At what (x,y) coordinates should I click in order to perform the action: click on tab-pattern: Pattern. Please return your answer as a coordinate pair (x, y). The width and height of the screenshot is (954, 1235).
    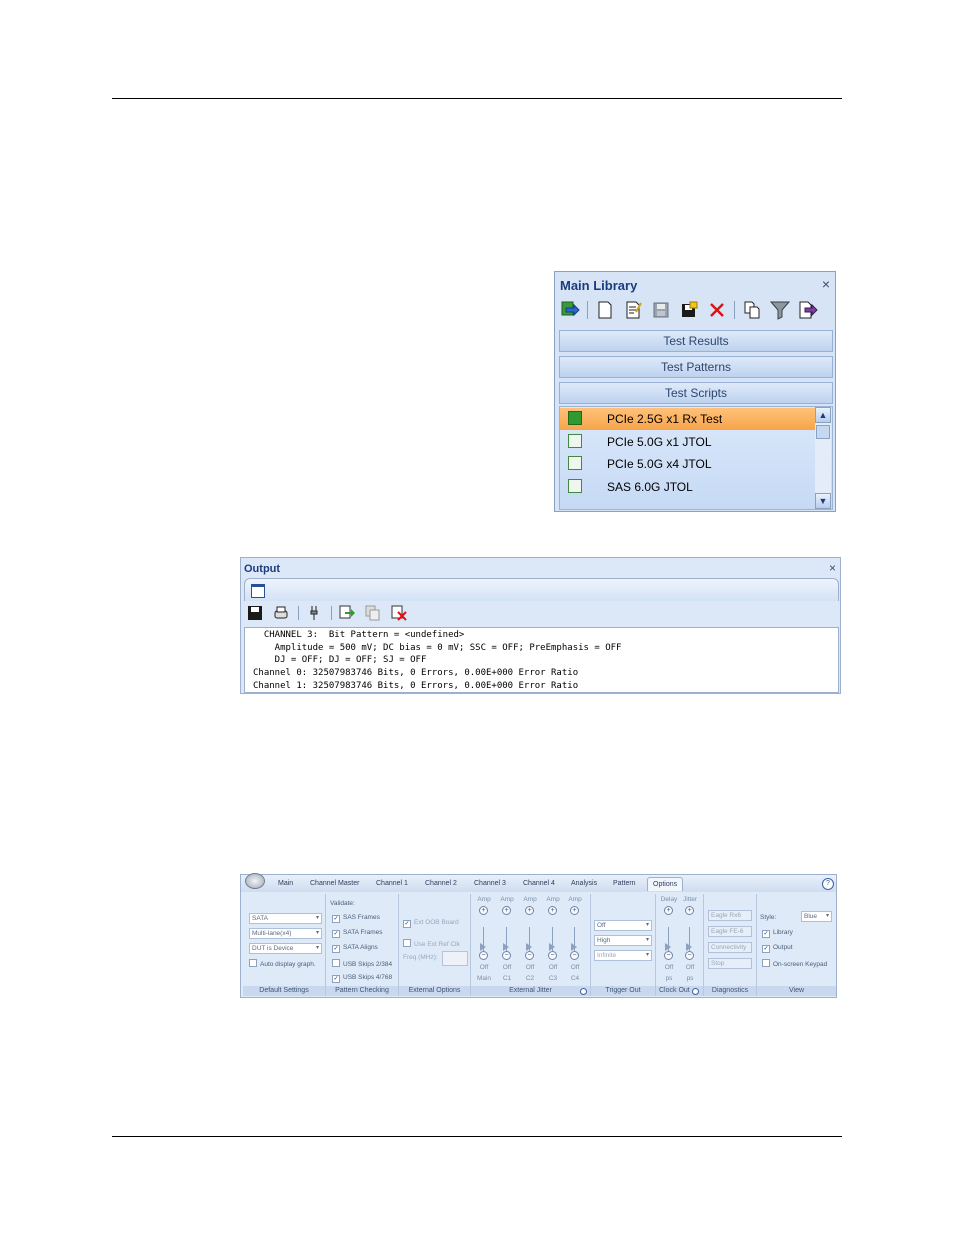
    Looking at the image, I should click on (624, 883).